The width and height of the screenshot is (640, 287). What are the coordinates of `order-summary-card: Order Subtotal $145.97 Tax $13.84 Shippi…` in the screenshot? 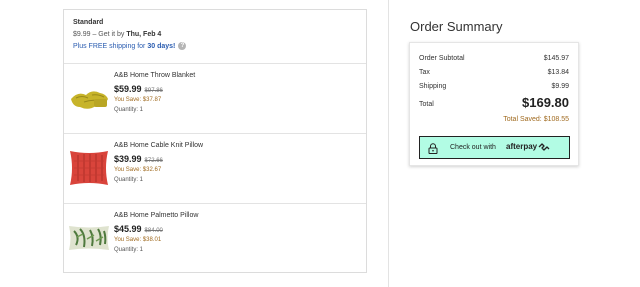 It's located at (494, 104).